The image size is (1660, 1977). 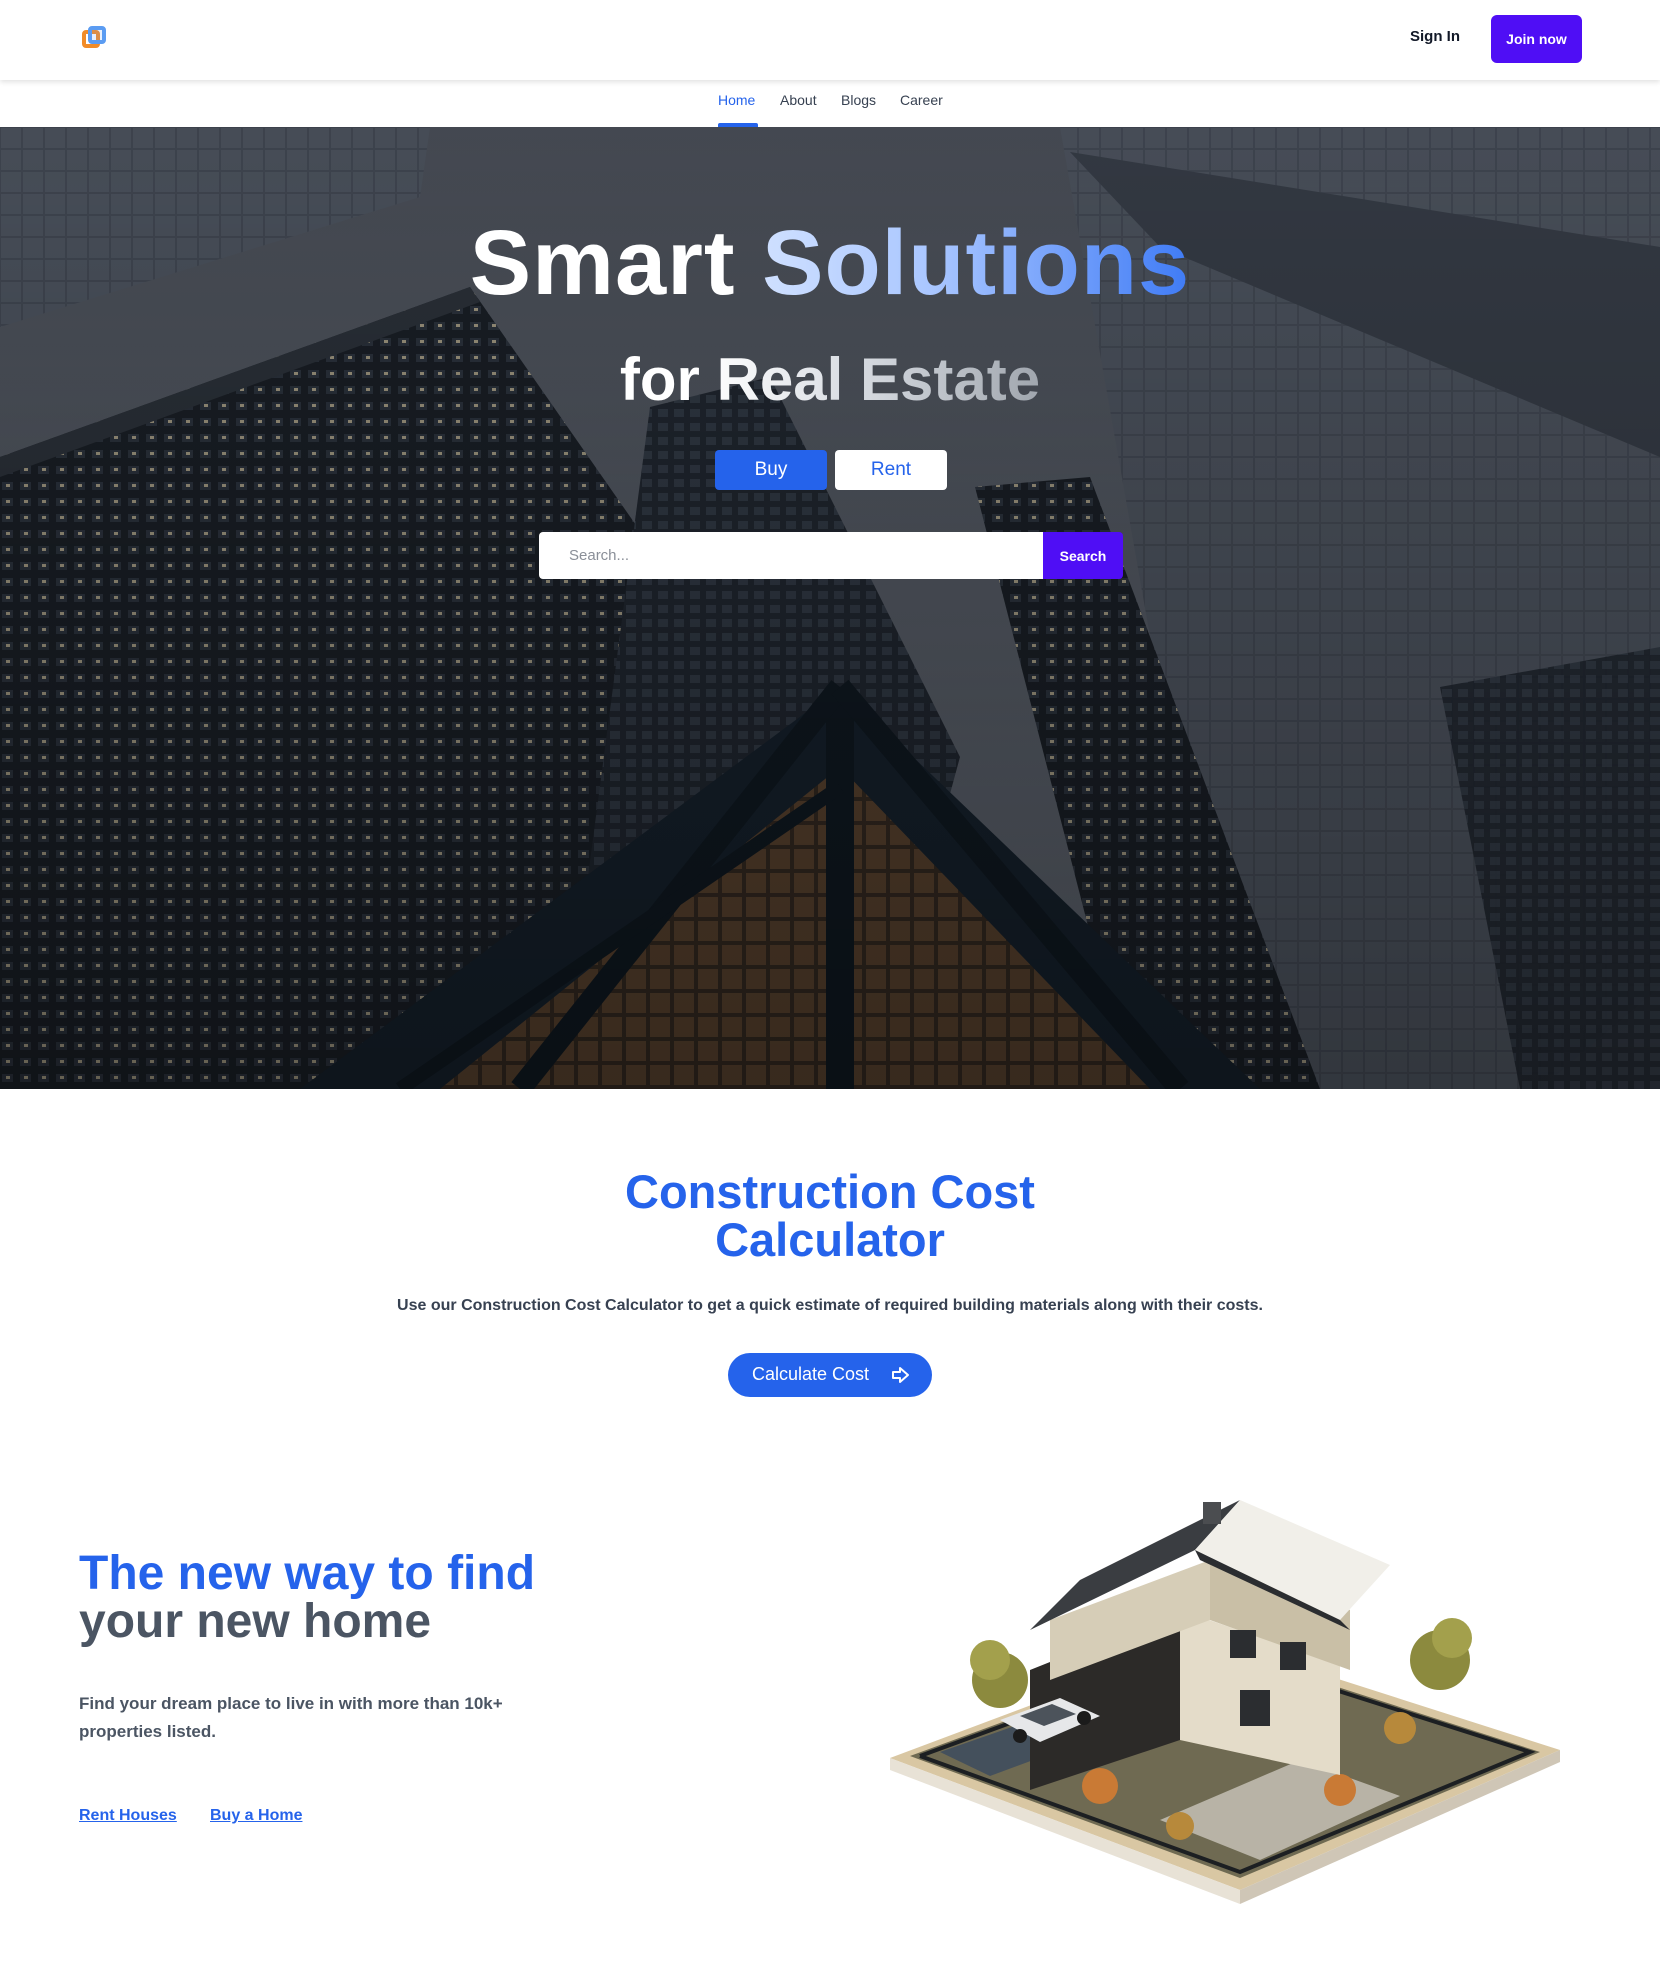 What do you see at coordinates (921, 100) in the screenshot?
I see `tab-career: Career` at bounding box center [921, 100].